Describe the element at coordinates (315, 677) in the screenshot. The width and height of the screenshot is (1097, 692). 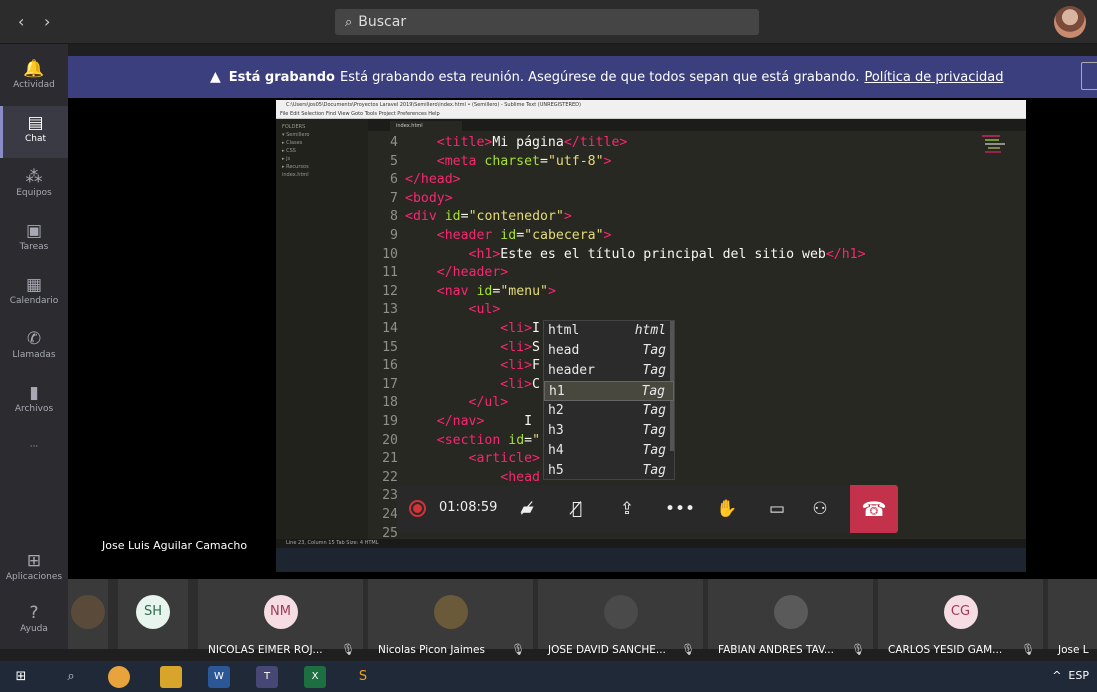
I see `excel-icon: X` at that location.